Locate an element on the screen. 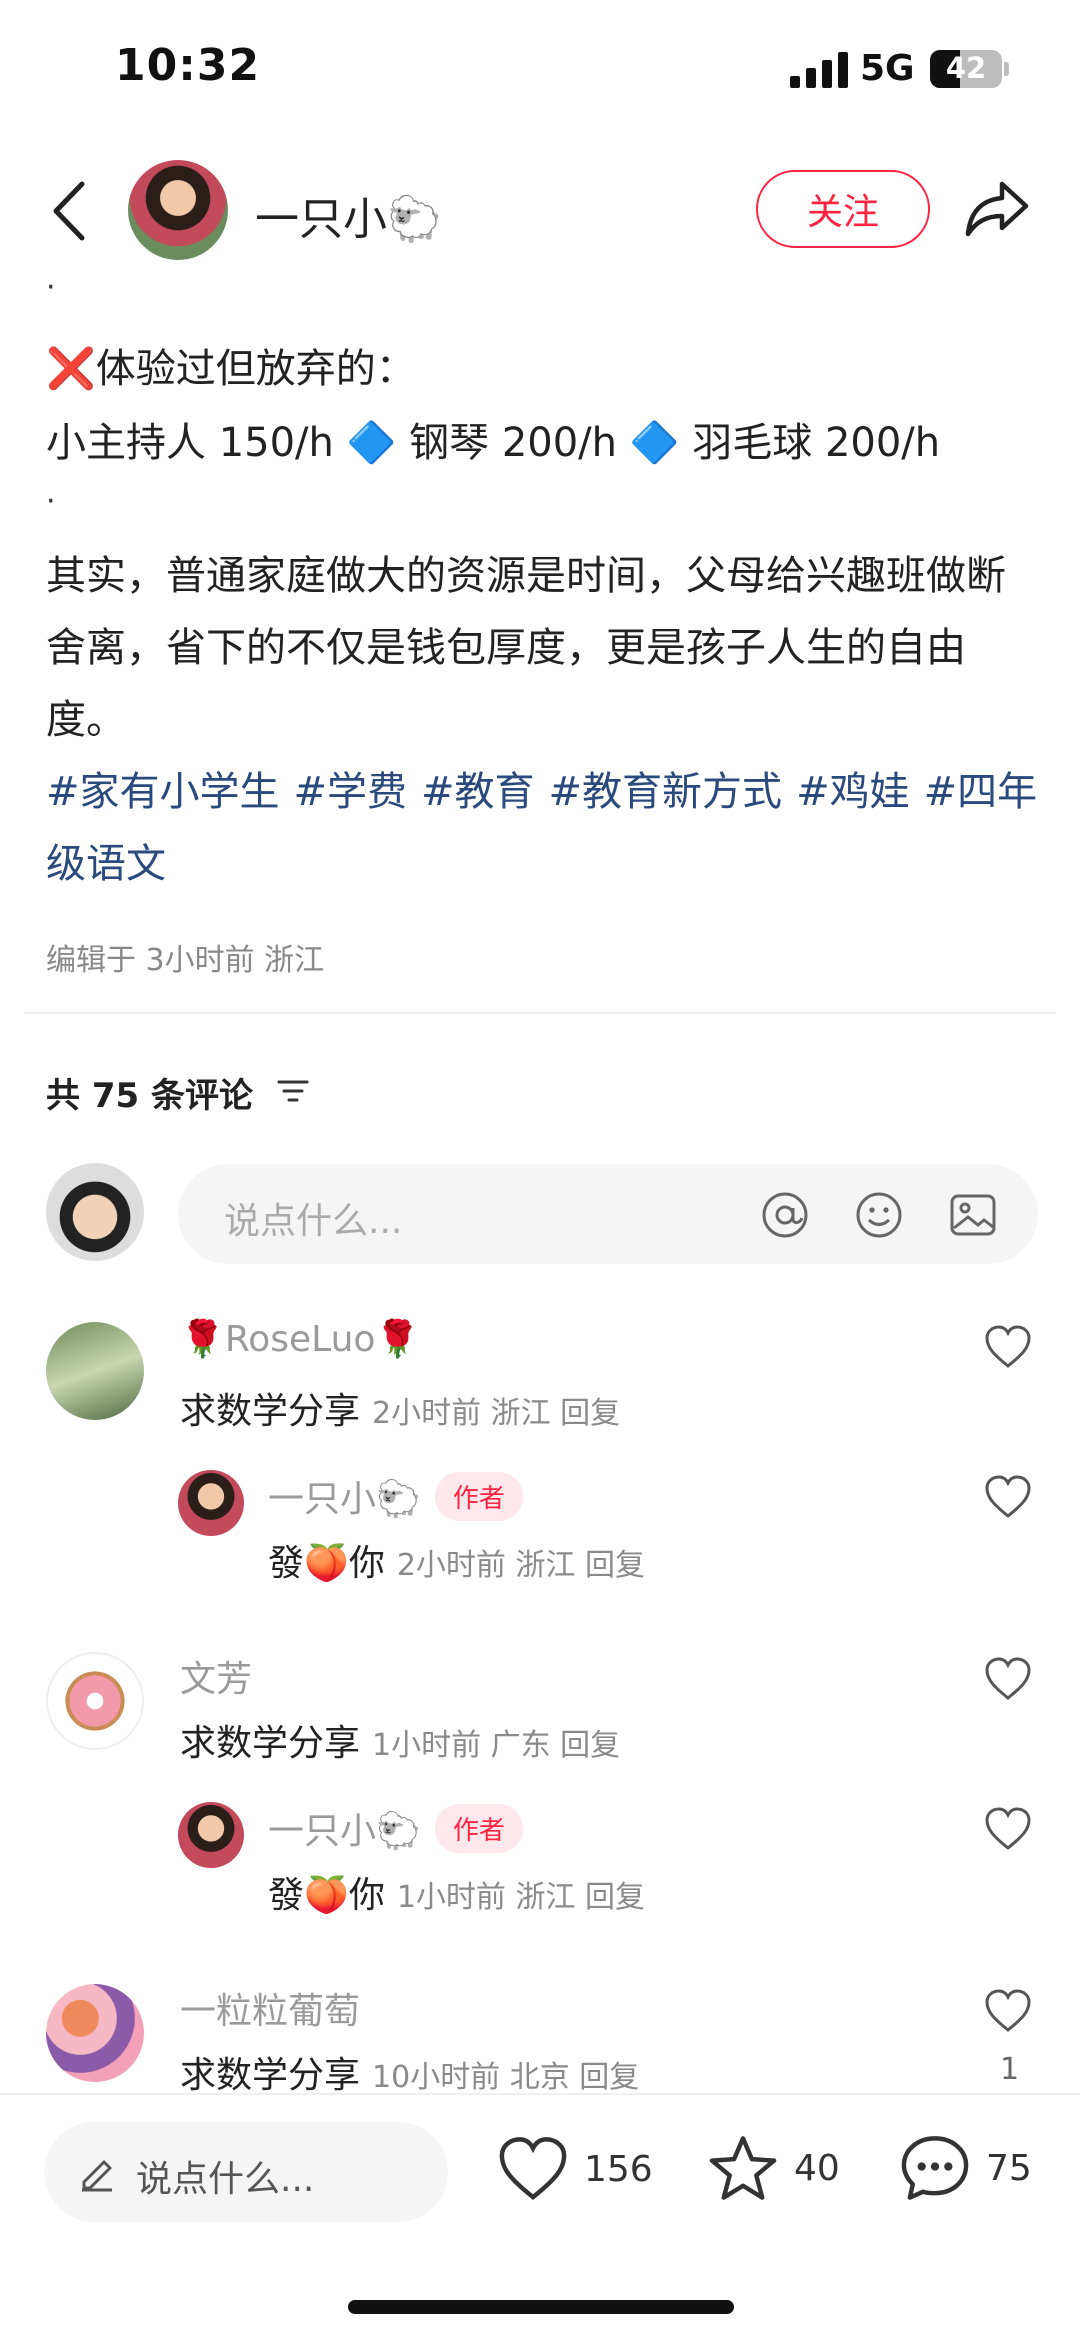 The height and width of the screenshot is (2337, 1080). share-icon is located at coordinates (997, 209).